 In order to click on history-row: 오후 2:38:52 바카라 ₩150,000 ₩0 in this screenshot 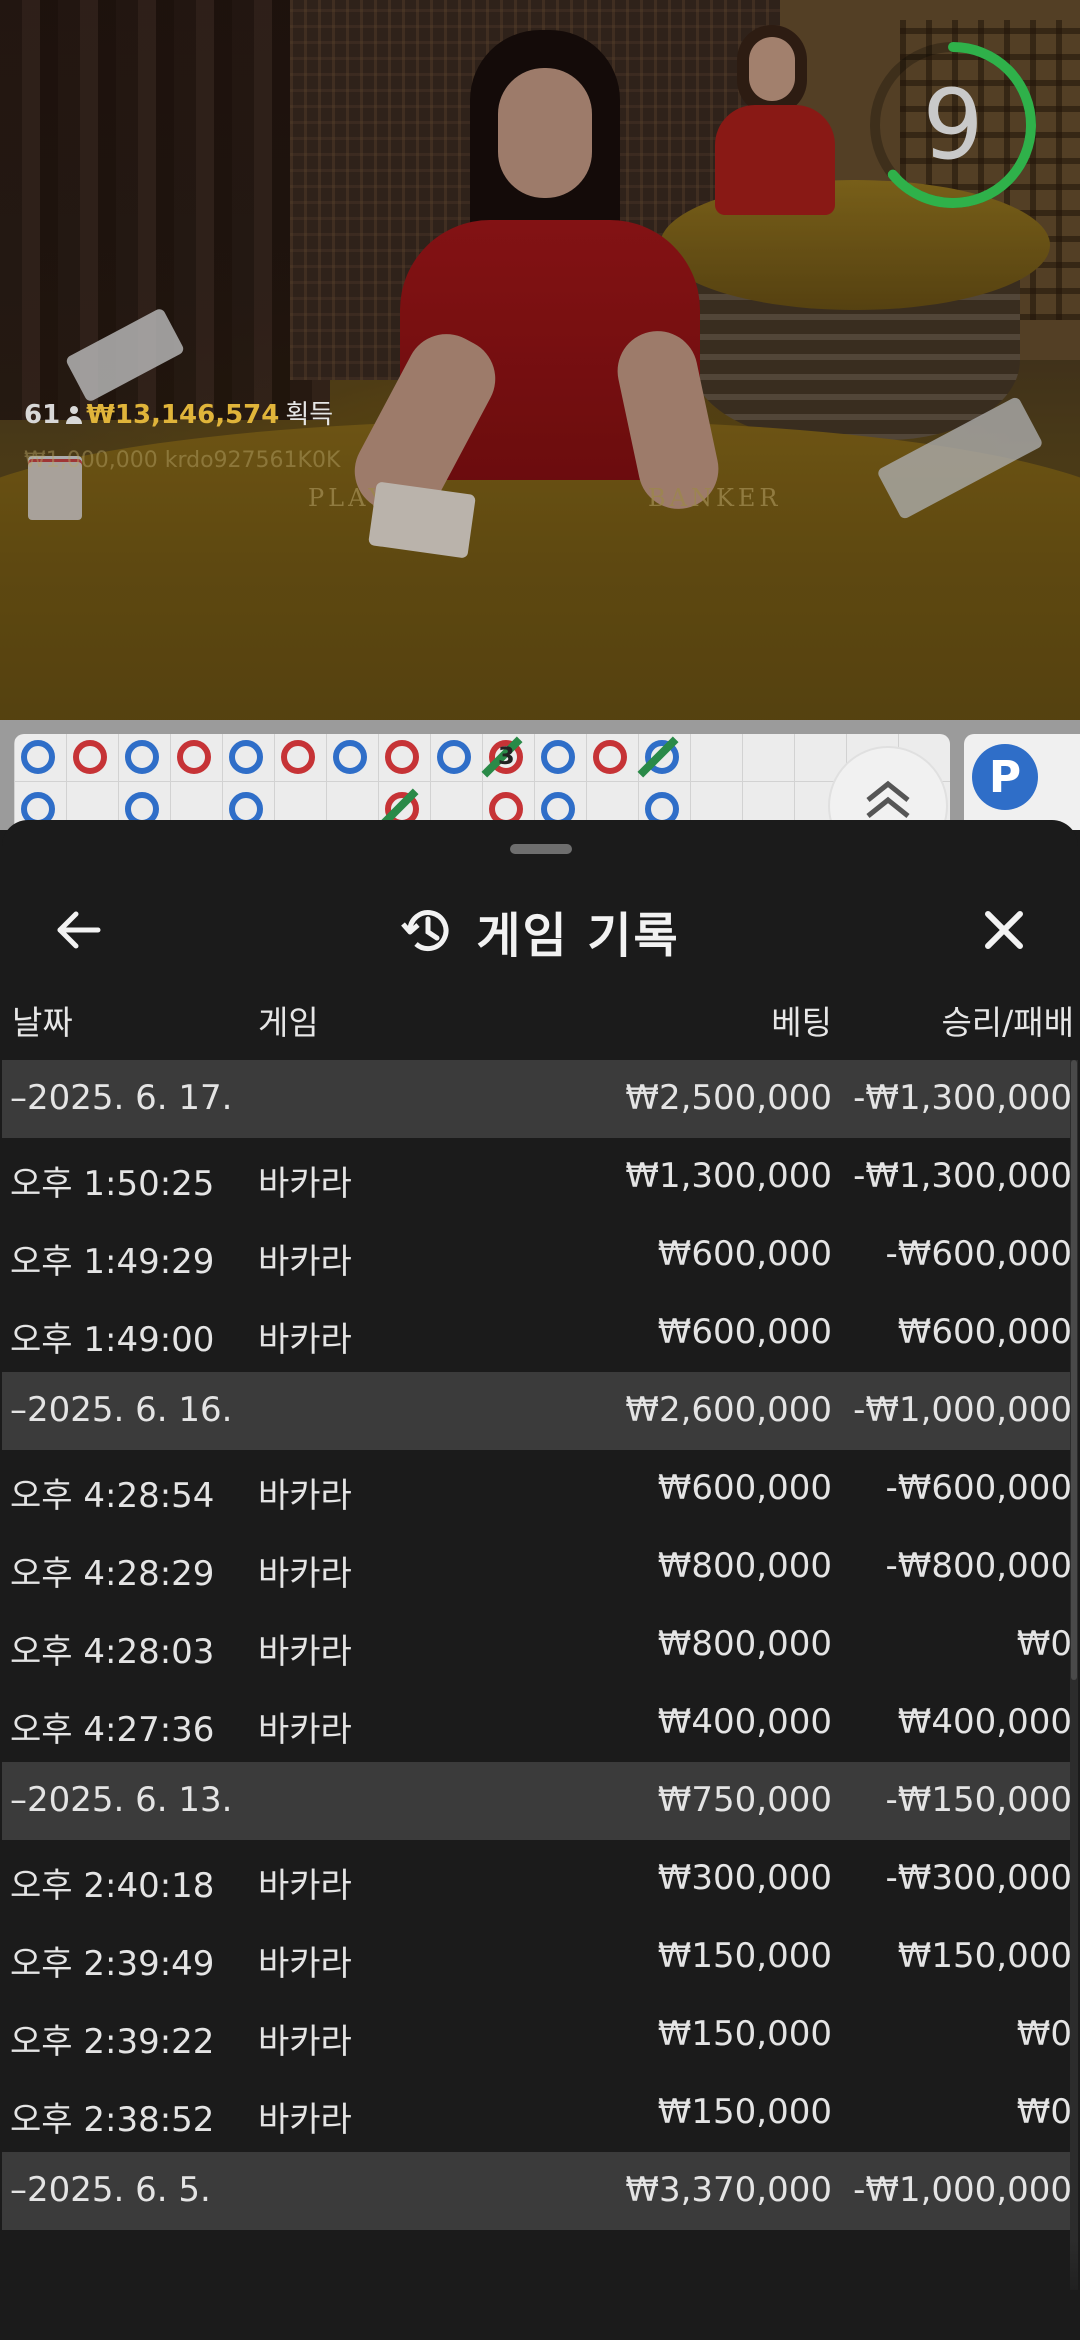, I will do `click(537, 2113)`.